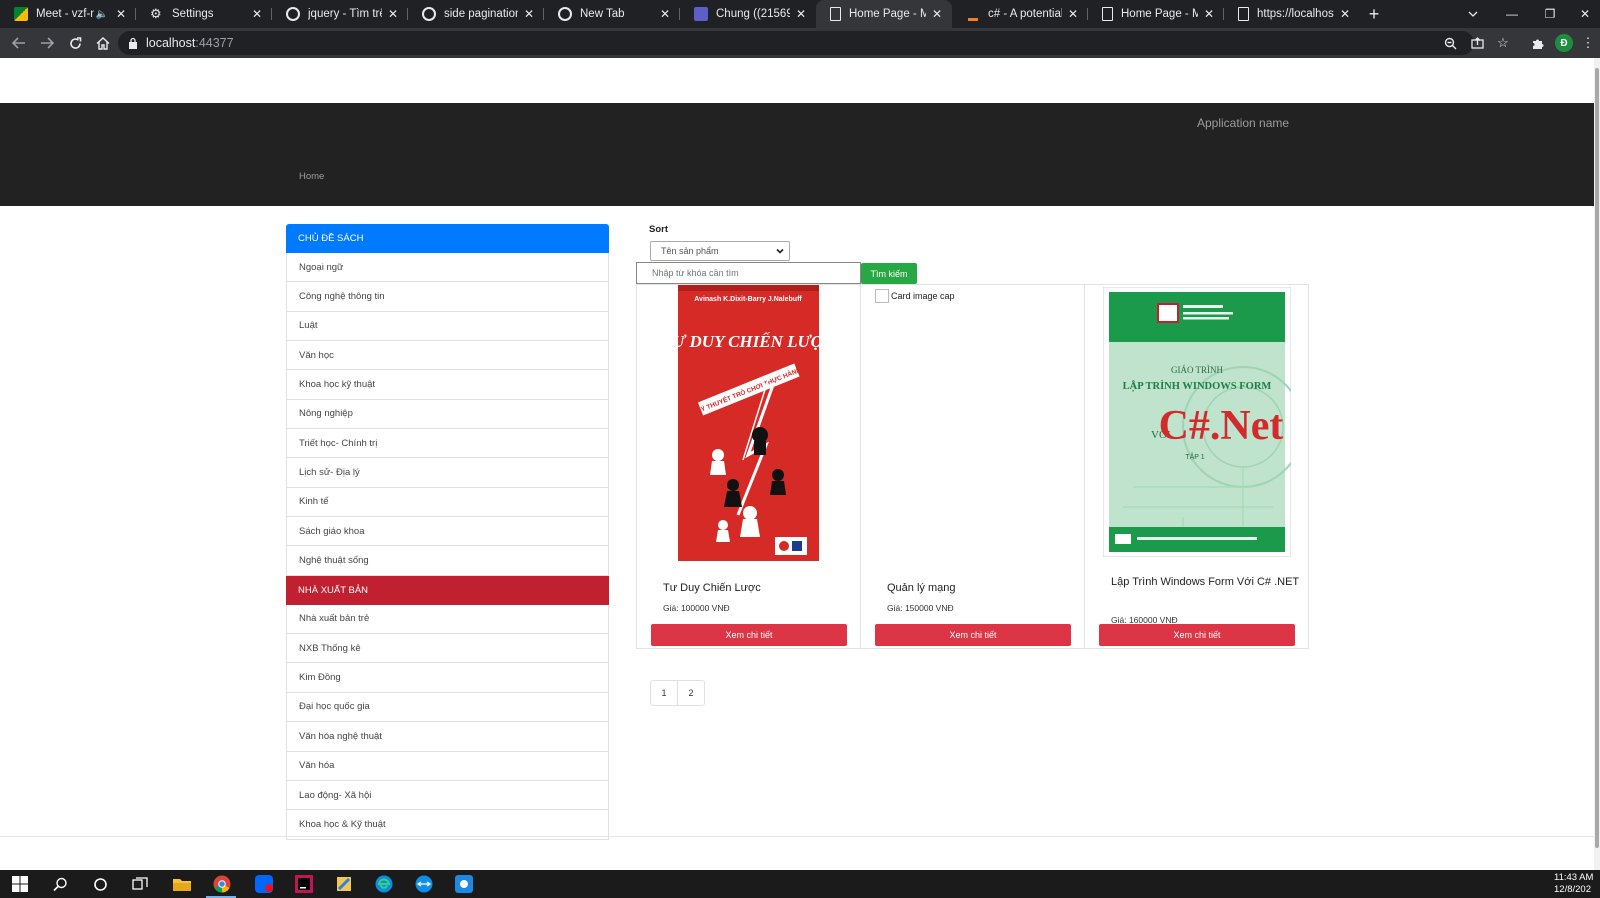 The width and height of the screenshot is (1600, 898). I want to click on restore-icon: ❐, so click(1550, 14).